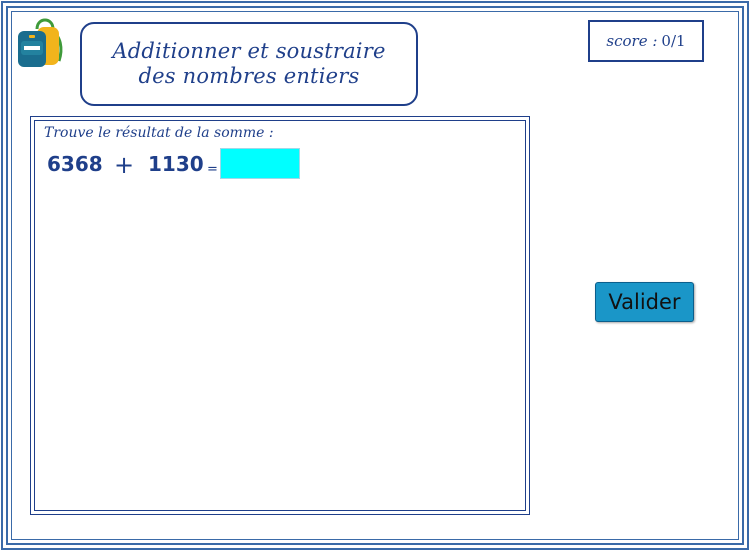  Describe the element at coordinates (673, 41) in the screenshot. I see `score-value: 0/1` at that location.